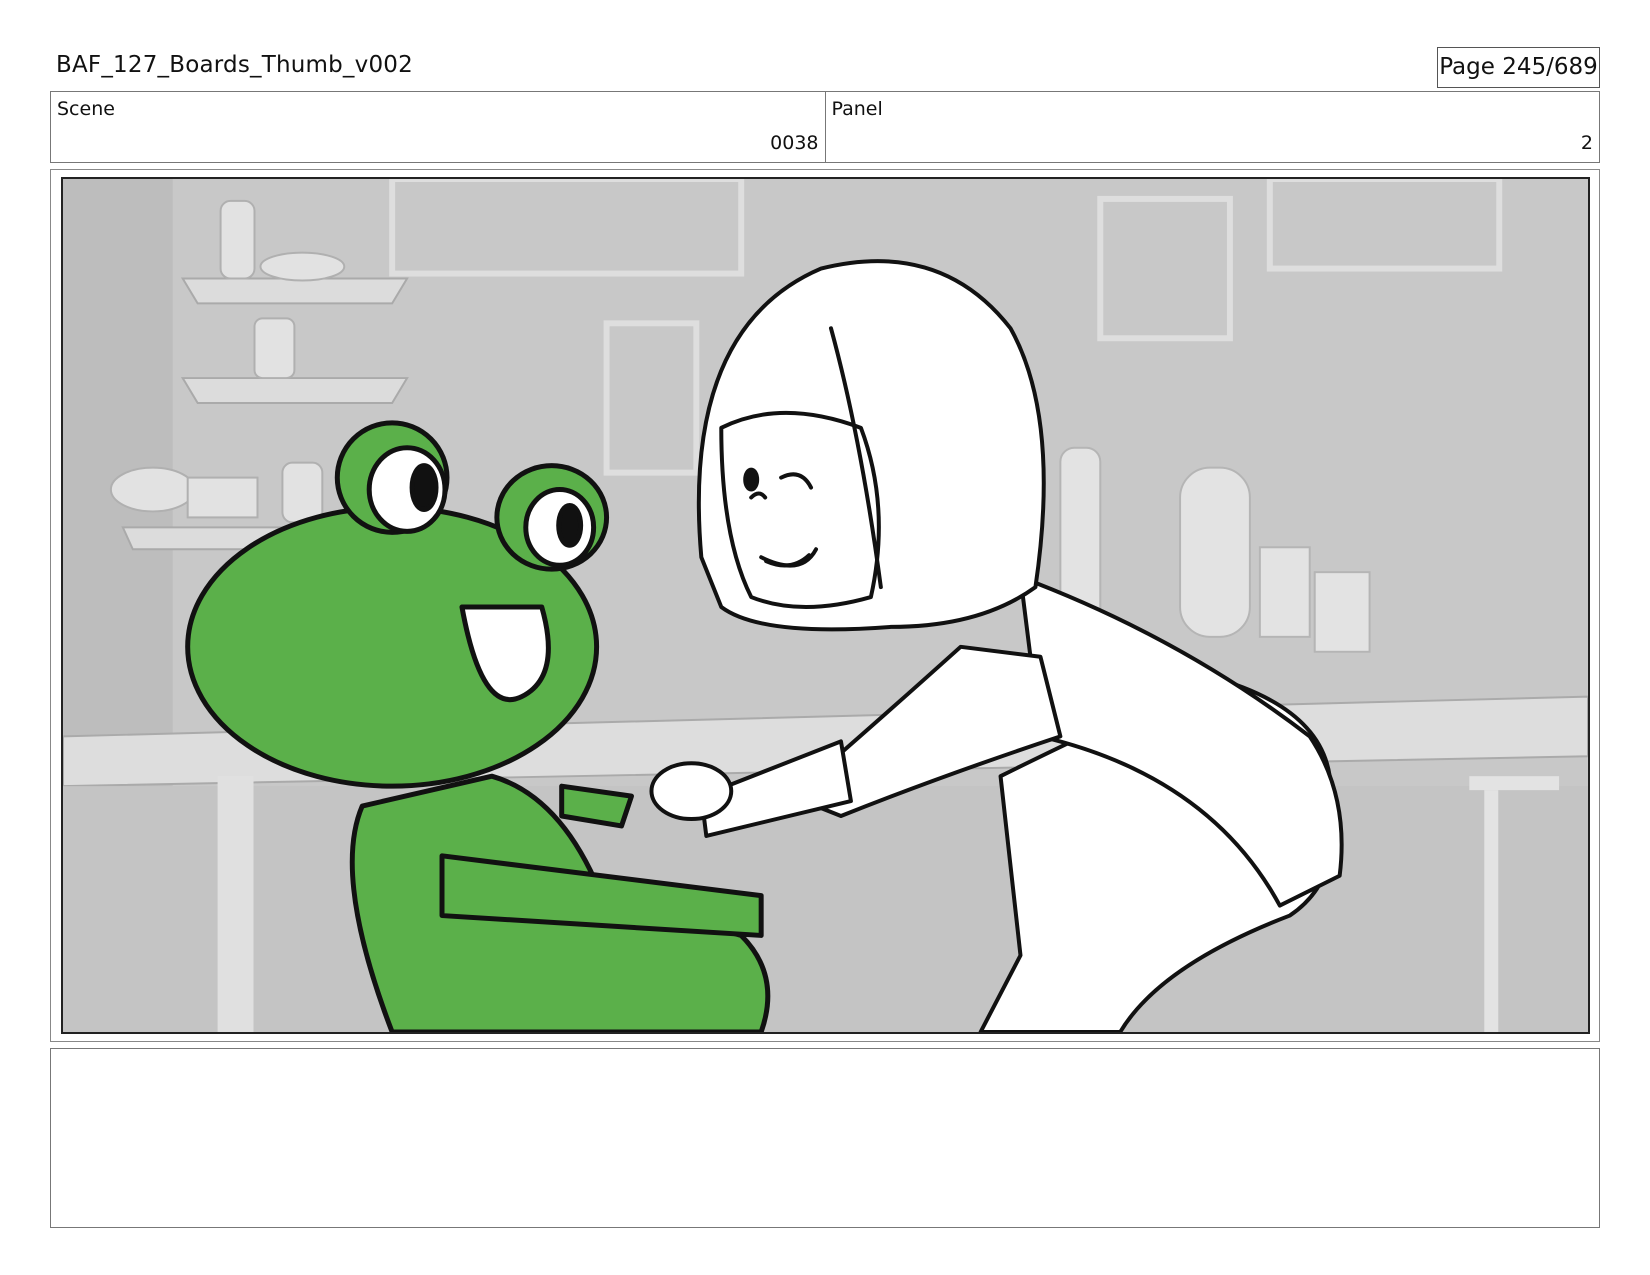 The image size is (1650, 1275). What do you see at coordinates (1212, 127) in the screenshot?
I see `panel-cell: Panel 2` at bounding box center [1212, 127].